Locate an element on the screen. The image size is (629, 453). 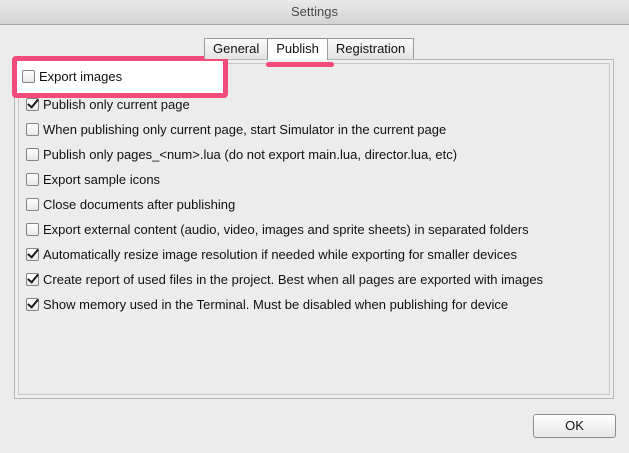
checkbox-auto-resize-images is located at coordinates (32, 254).